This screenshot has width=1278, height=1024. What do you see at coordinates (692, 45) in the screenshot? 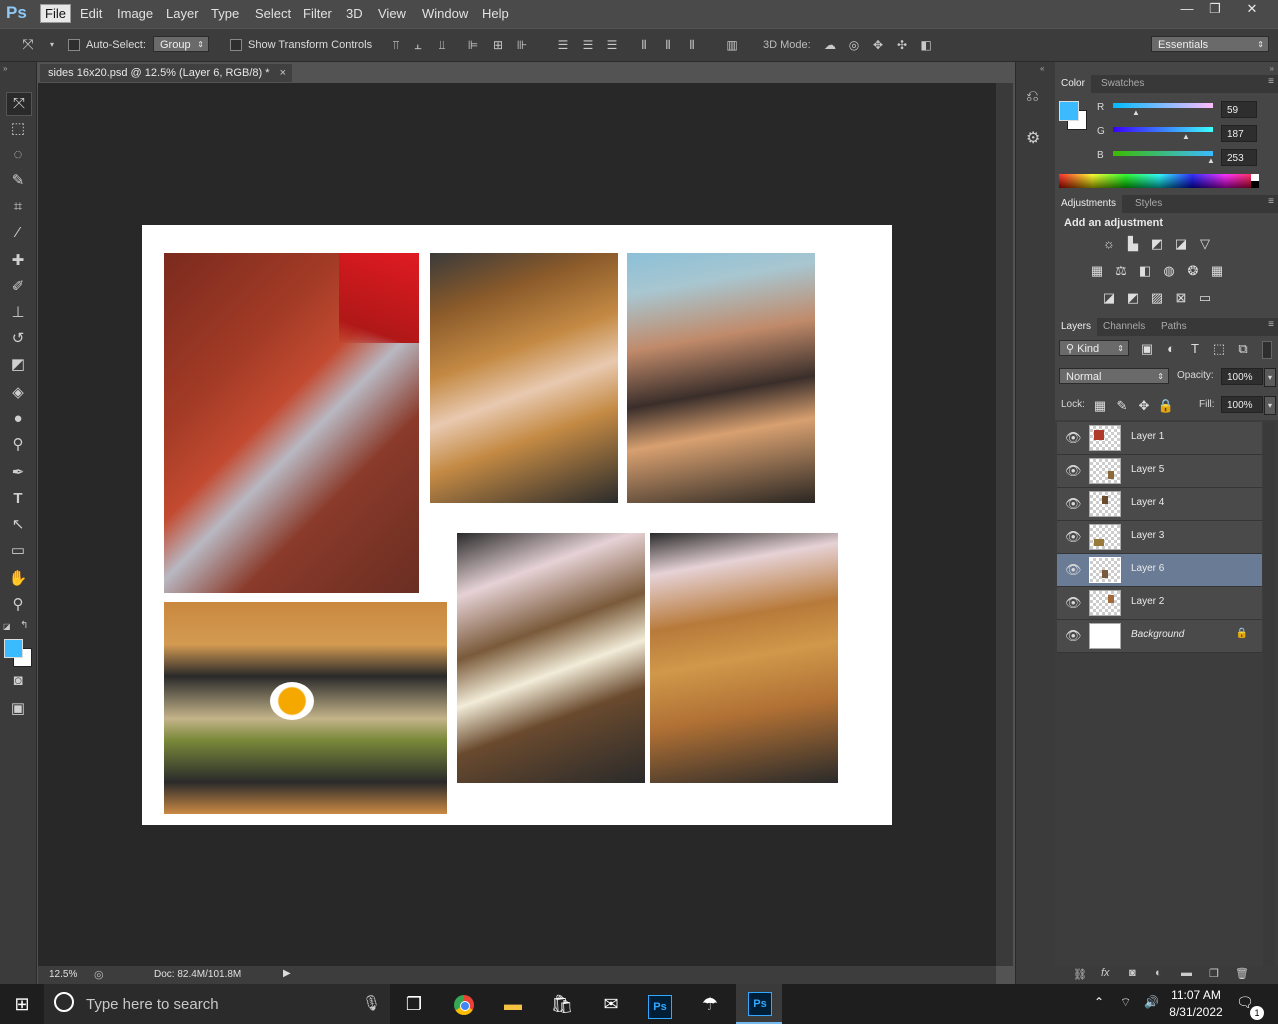
I see `distribute-right-icon: ⫴` at bounding box center [692, 45].